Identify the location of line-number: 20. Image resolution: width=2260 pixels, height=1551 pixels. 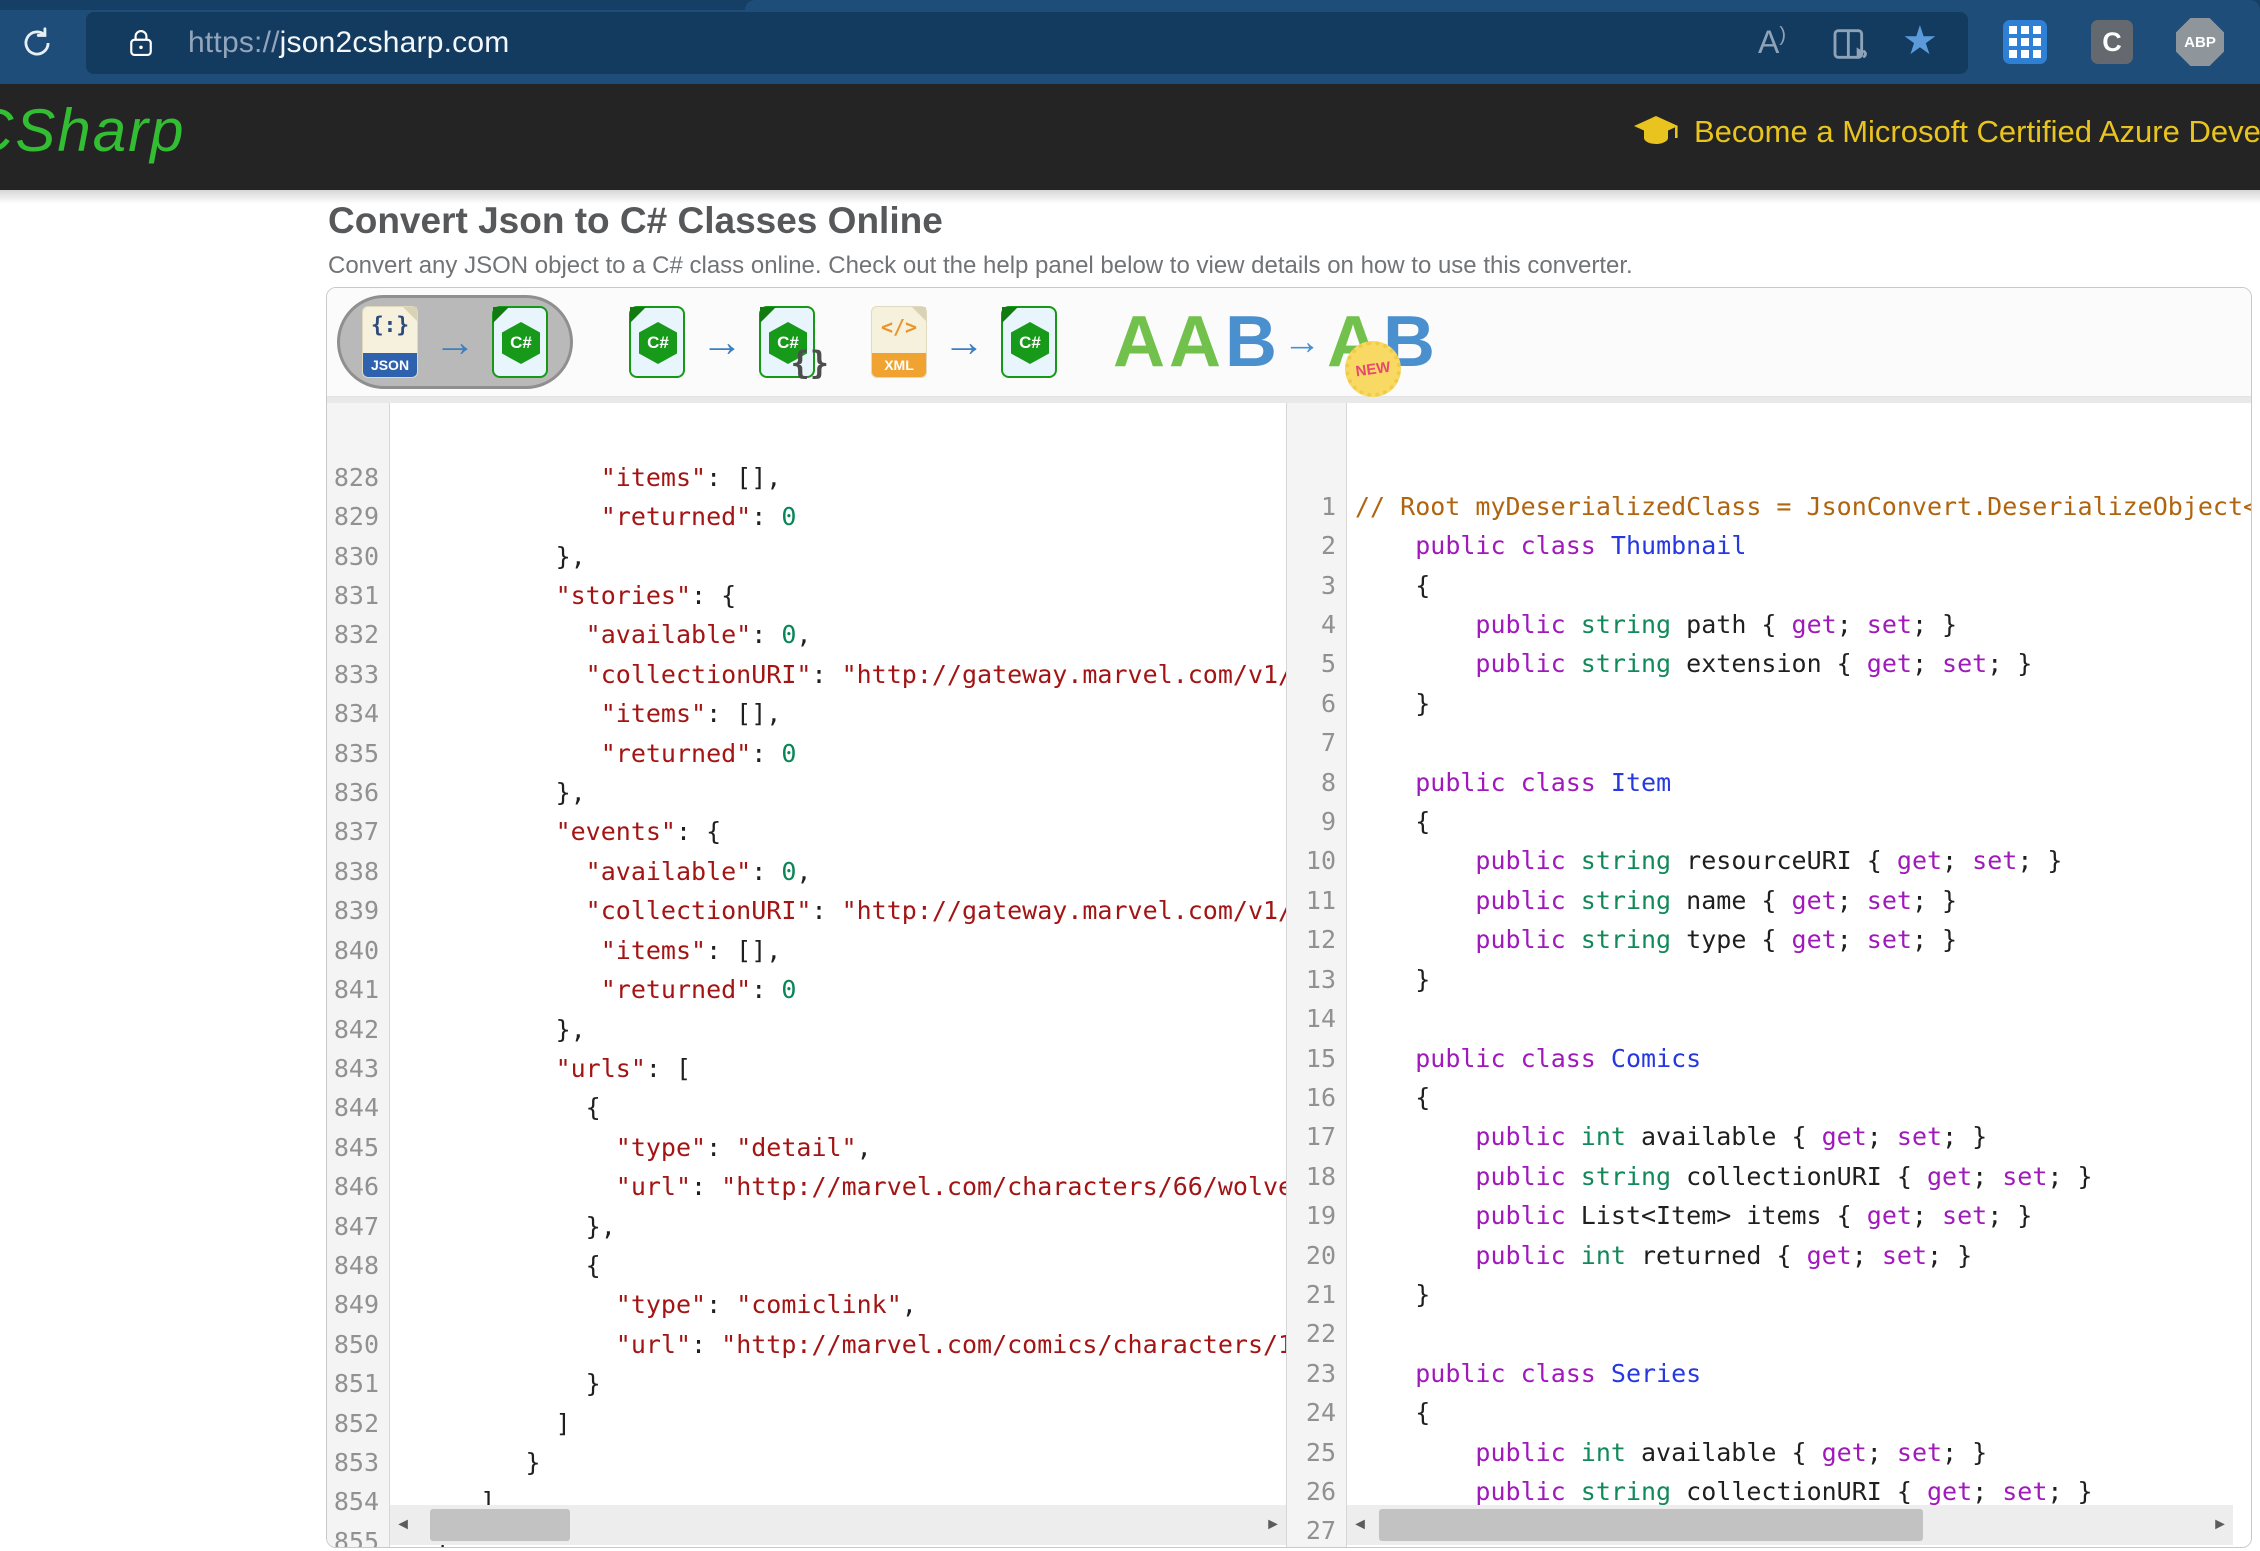
(1320, 1255).